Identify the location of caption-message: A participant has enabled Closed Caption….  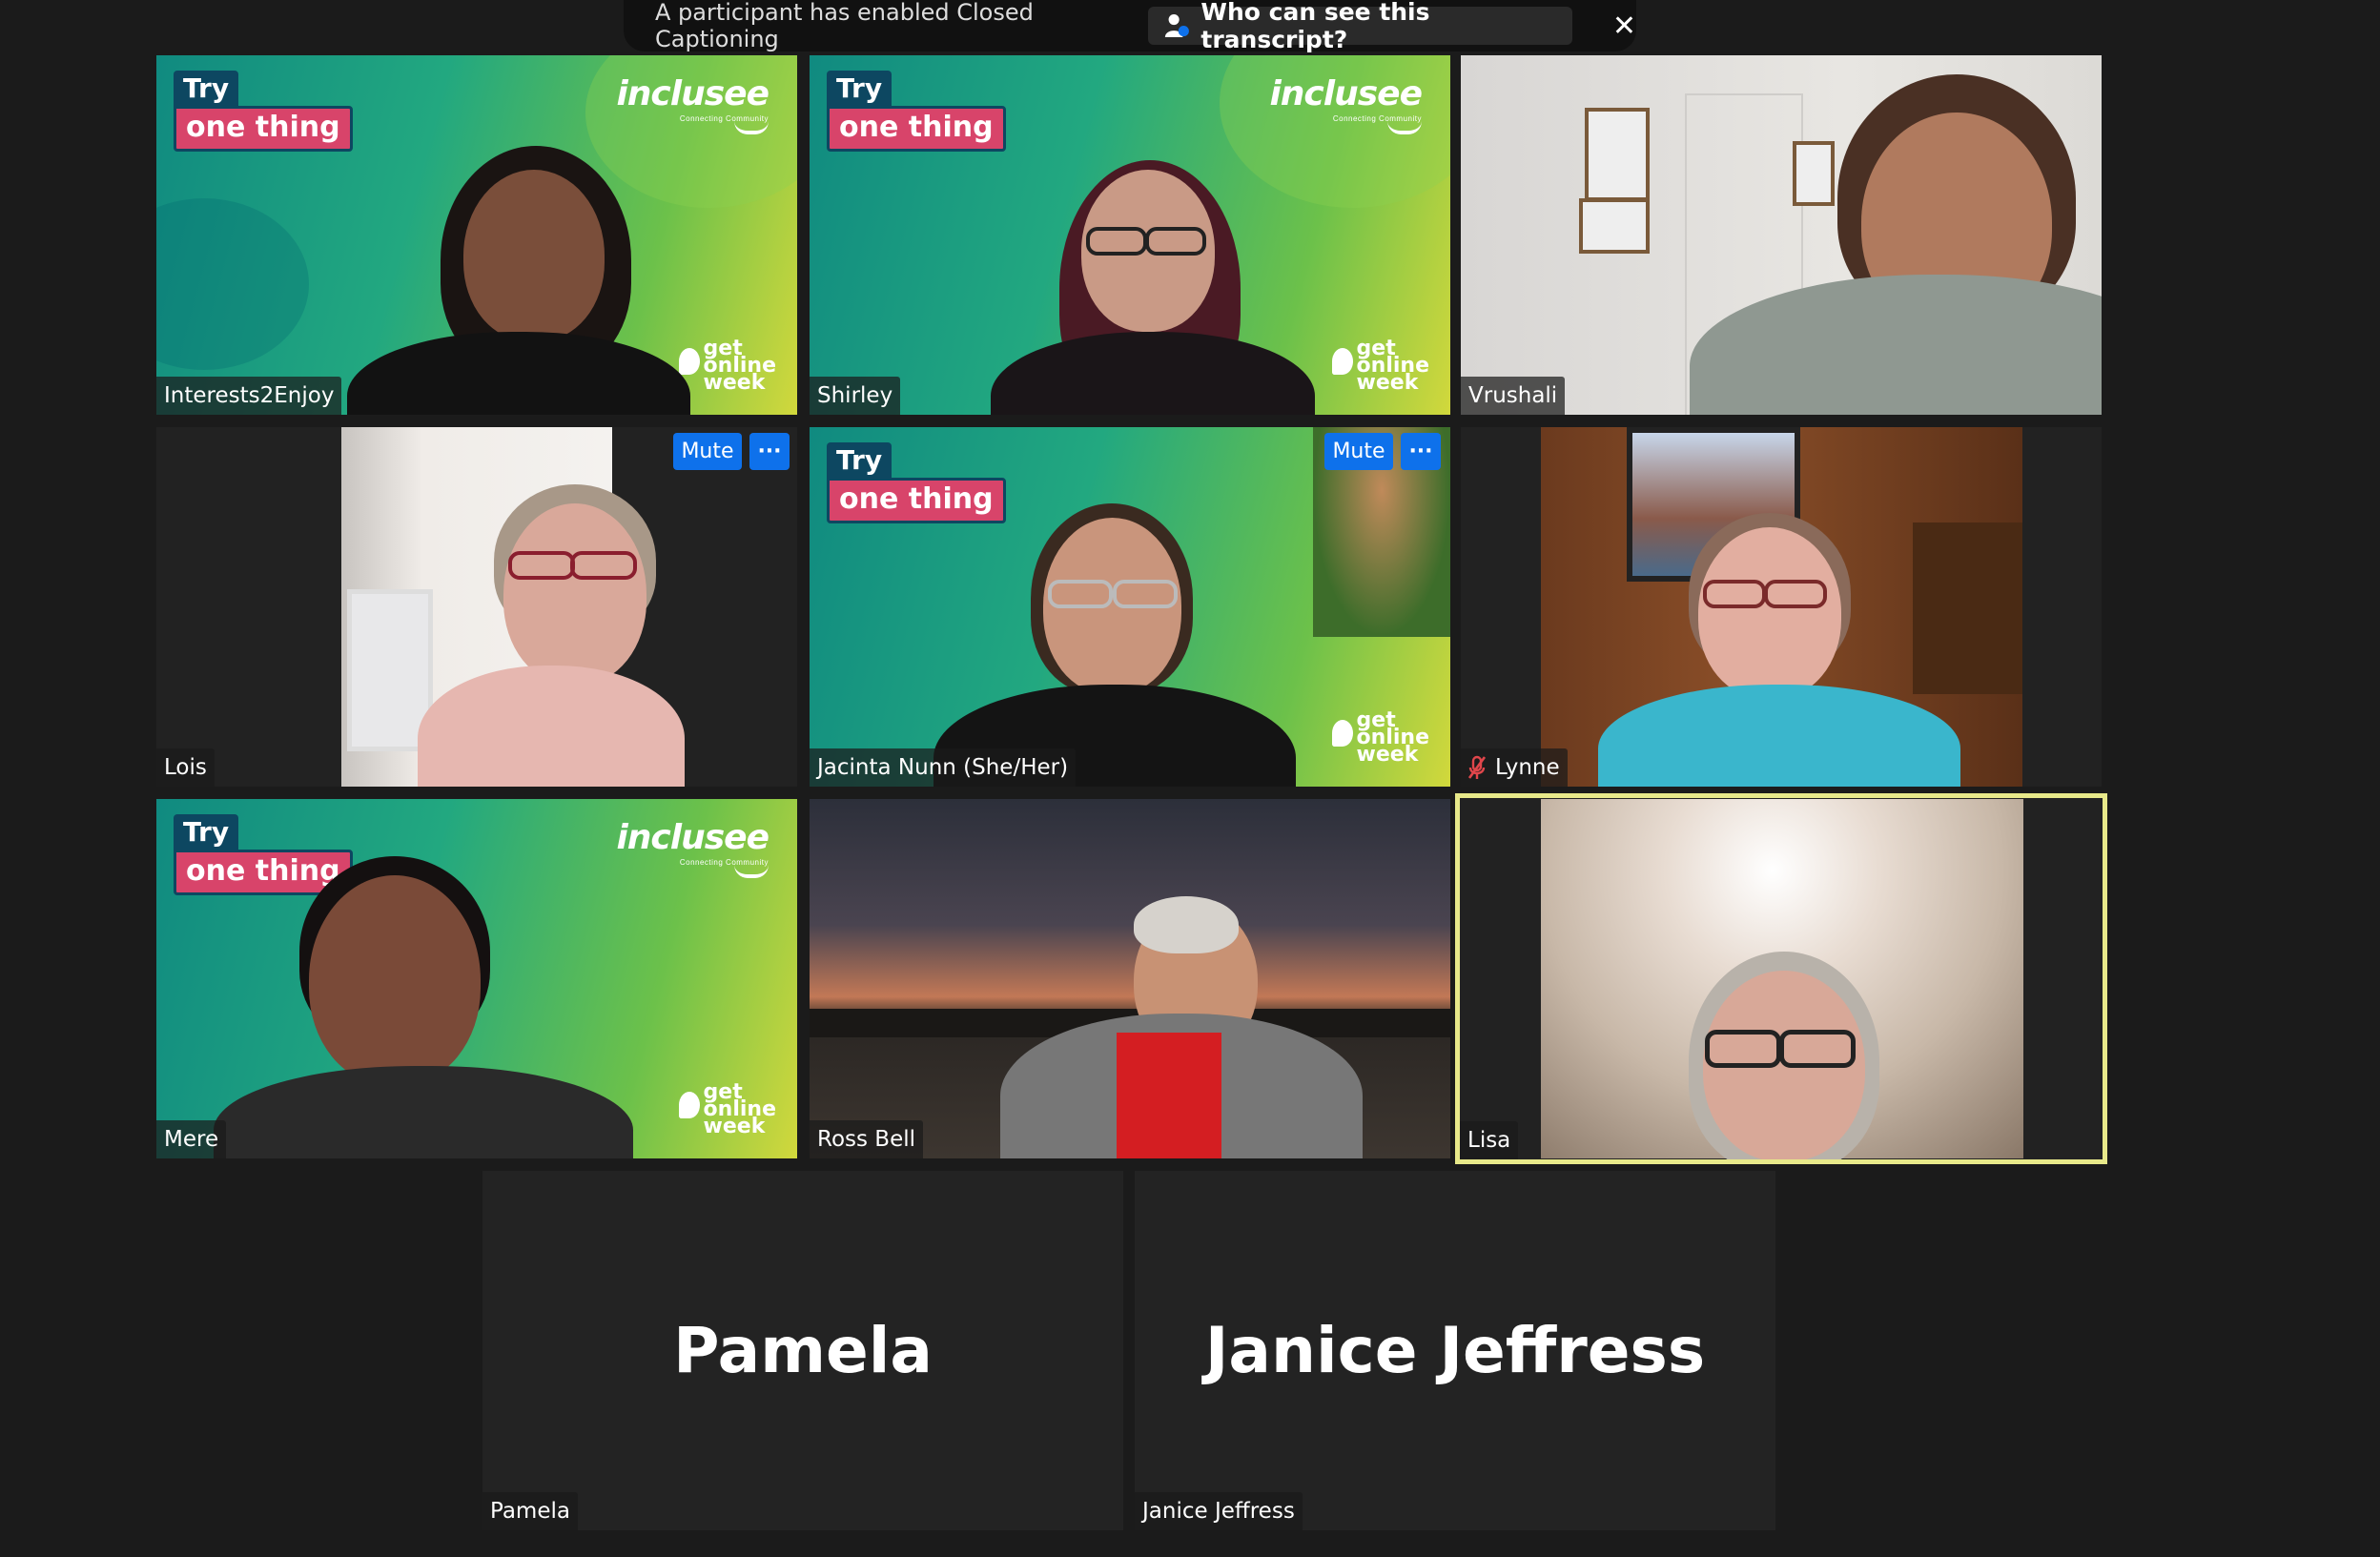
(845, 26).